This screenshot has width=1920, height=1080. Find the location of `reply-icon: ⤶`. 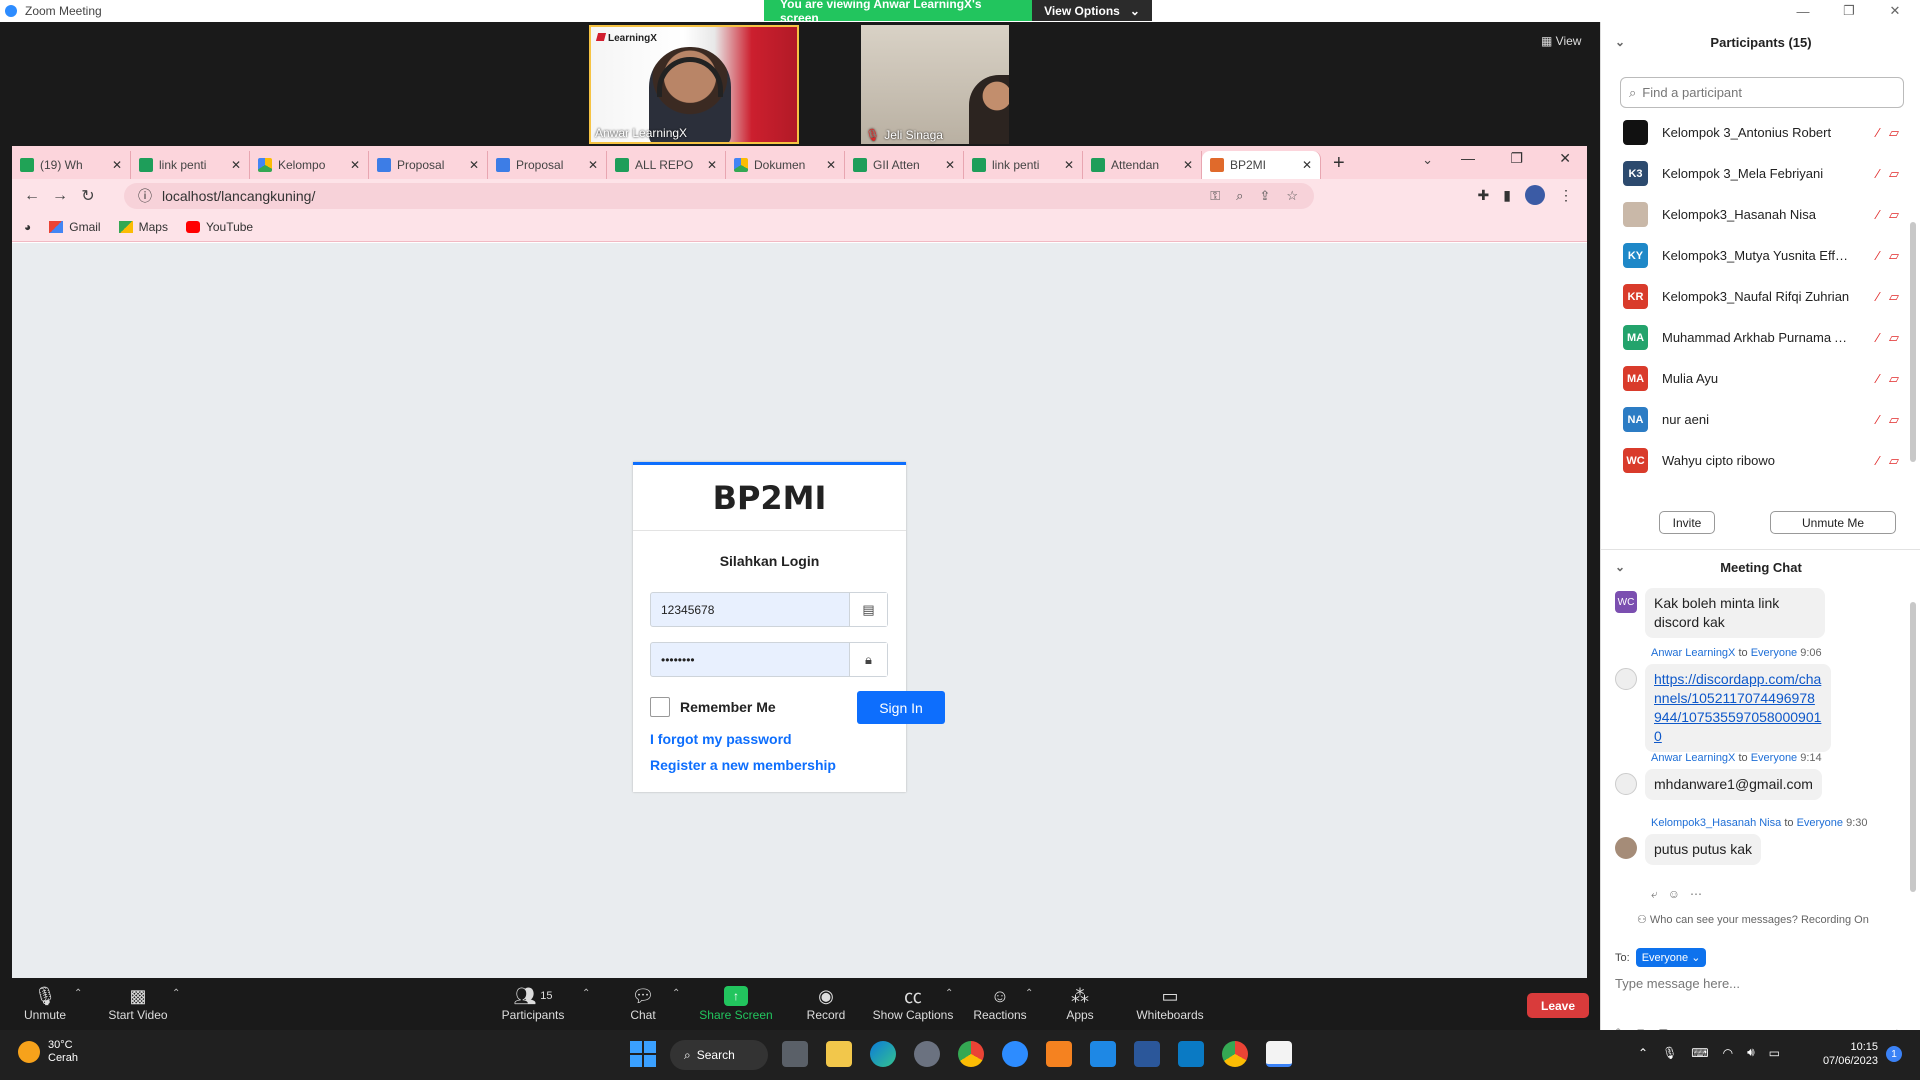

reply-icon: ⤶ is located at coordinates (1654, 894).